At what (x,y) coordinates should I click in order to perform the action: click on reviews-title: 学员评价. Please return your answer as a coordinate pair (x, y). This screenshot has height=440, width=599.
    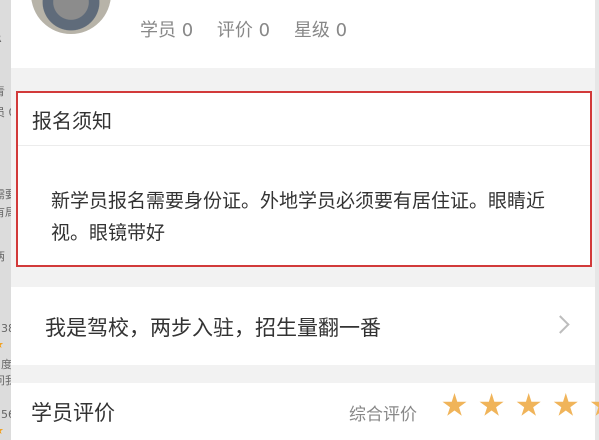
    Looking at the image, I should click on (73, 413).